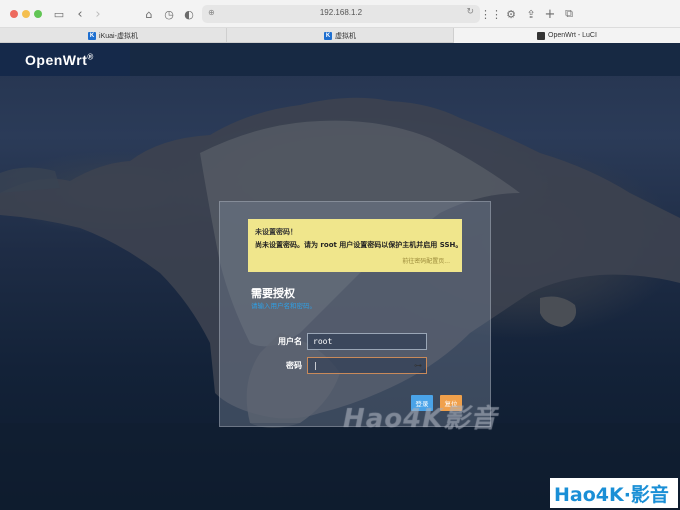 The height and width of the screenshot is (510, 680). Describe the element at coordinates (80, 14) in the screenshot. I see `back-icon: ‹` at that location.